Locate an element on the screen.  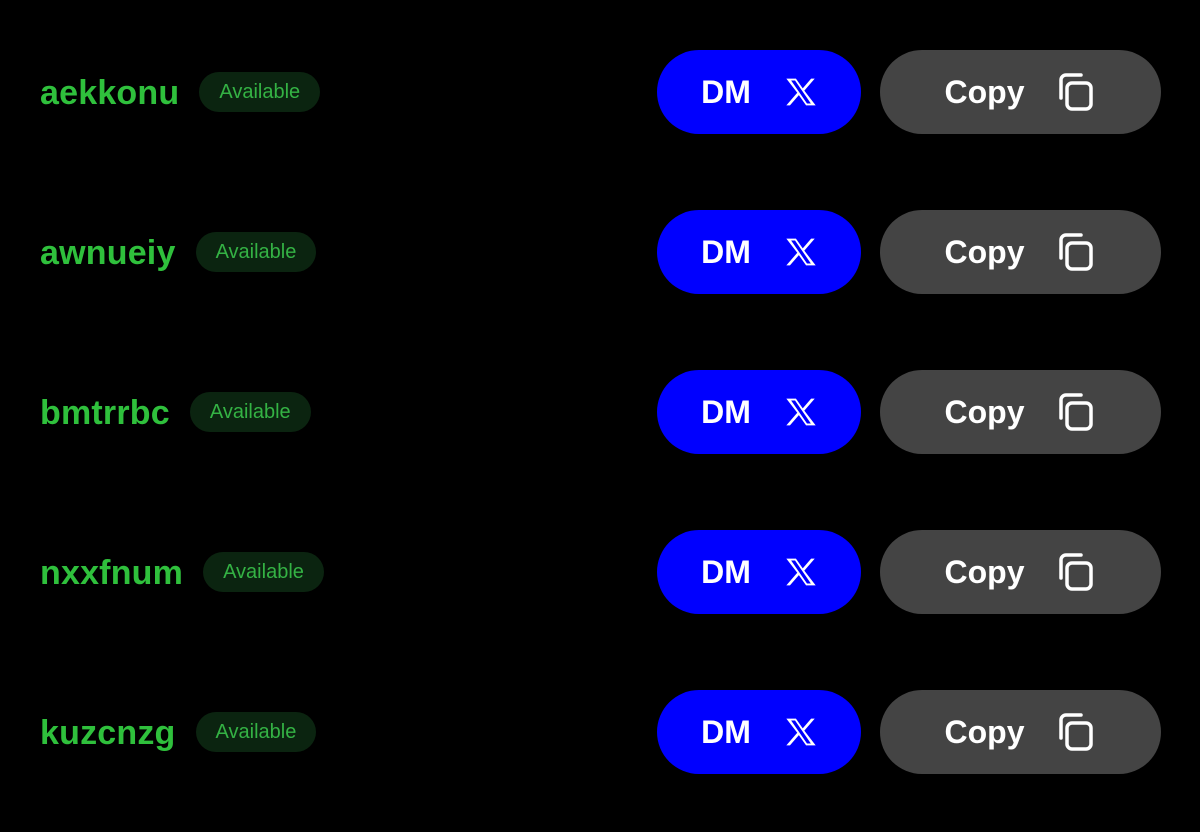
username-text: nxxfnum is located at coordinates (112, 573).